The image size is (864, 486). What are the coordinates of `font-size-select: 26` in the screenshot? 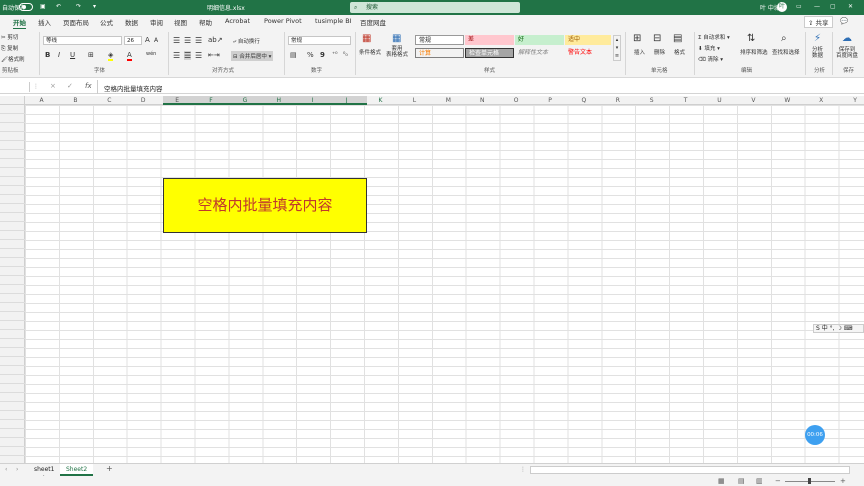 It's located at (133, 40).